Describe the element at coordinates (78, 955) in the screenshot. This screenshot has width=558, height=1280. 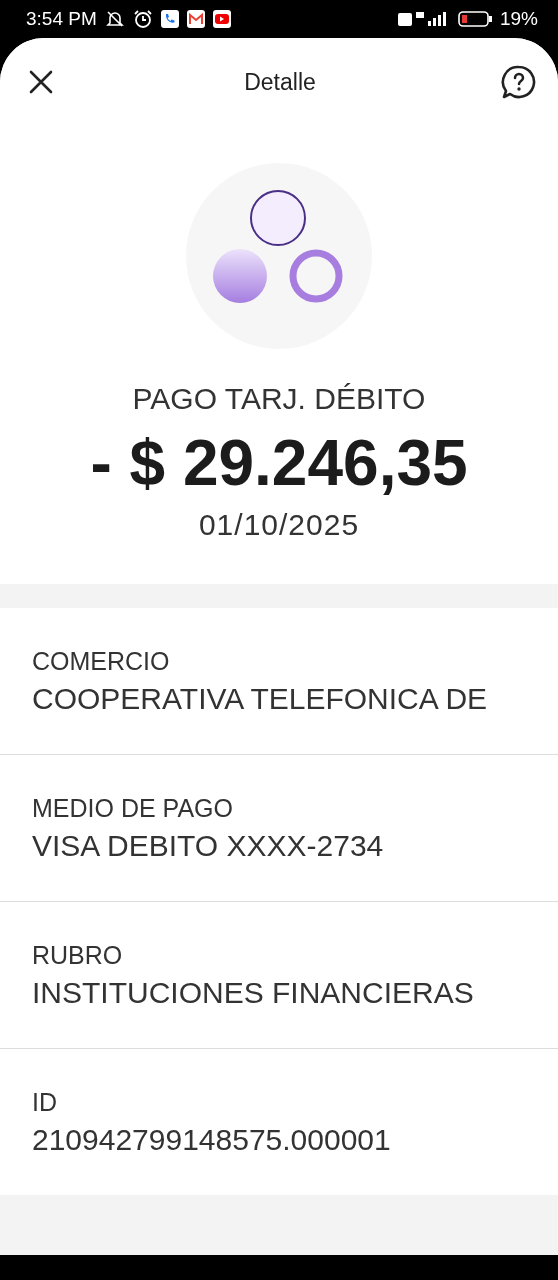
I see `detail-label: RUBRO` at that location.